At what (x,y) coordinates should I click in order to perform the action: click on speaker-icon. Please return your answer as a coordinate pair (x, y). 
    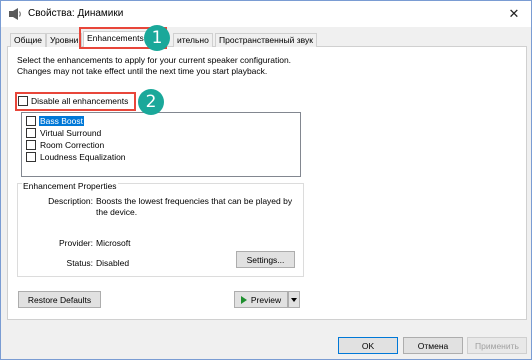
    Looking at the image, I should click on (15, 14).